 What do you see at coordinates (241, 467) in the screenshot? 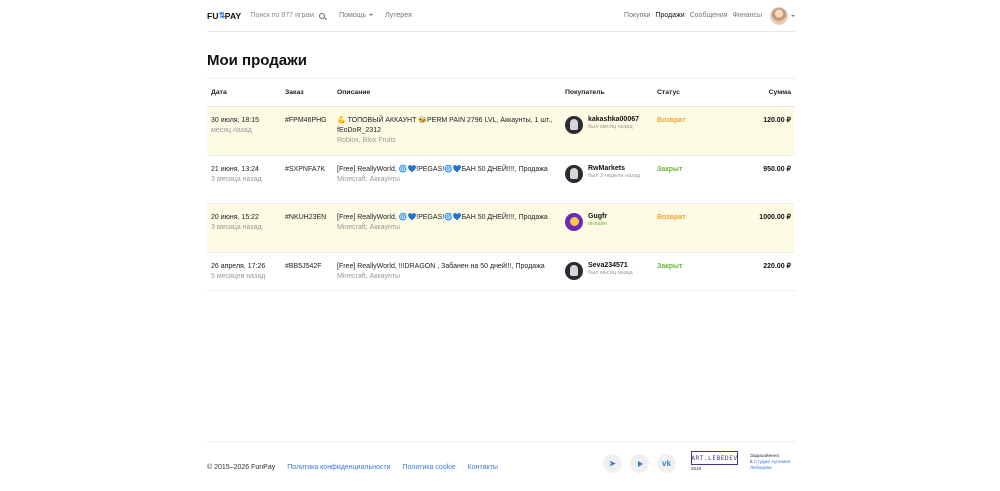
I see `copyright: © 2015–2026 FunPay` at bounding box center [241, 467].